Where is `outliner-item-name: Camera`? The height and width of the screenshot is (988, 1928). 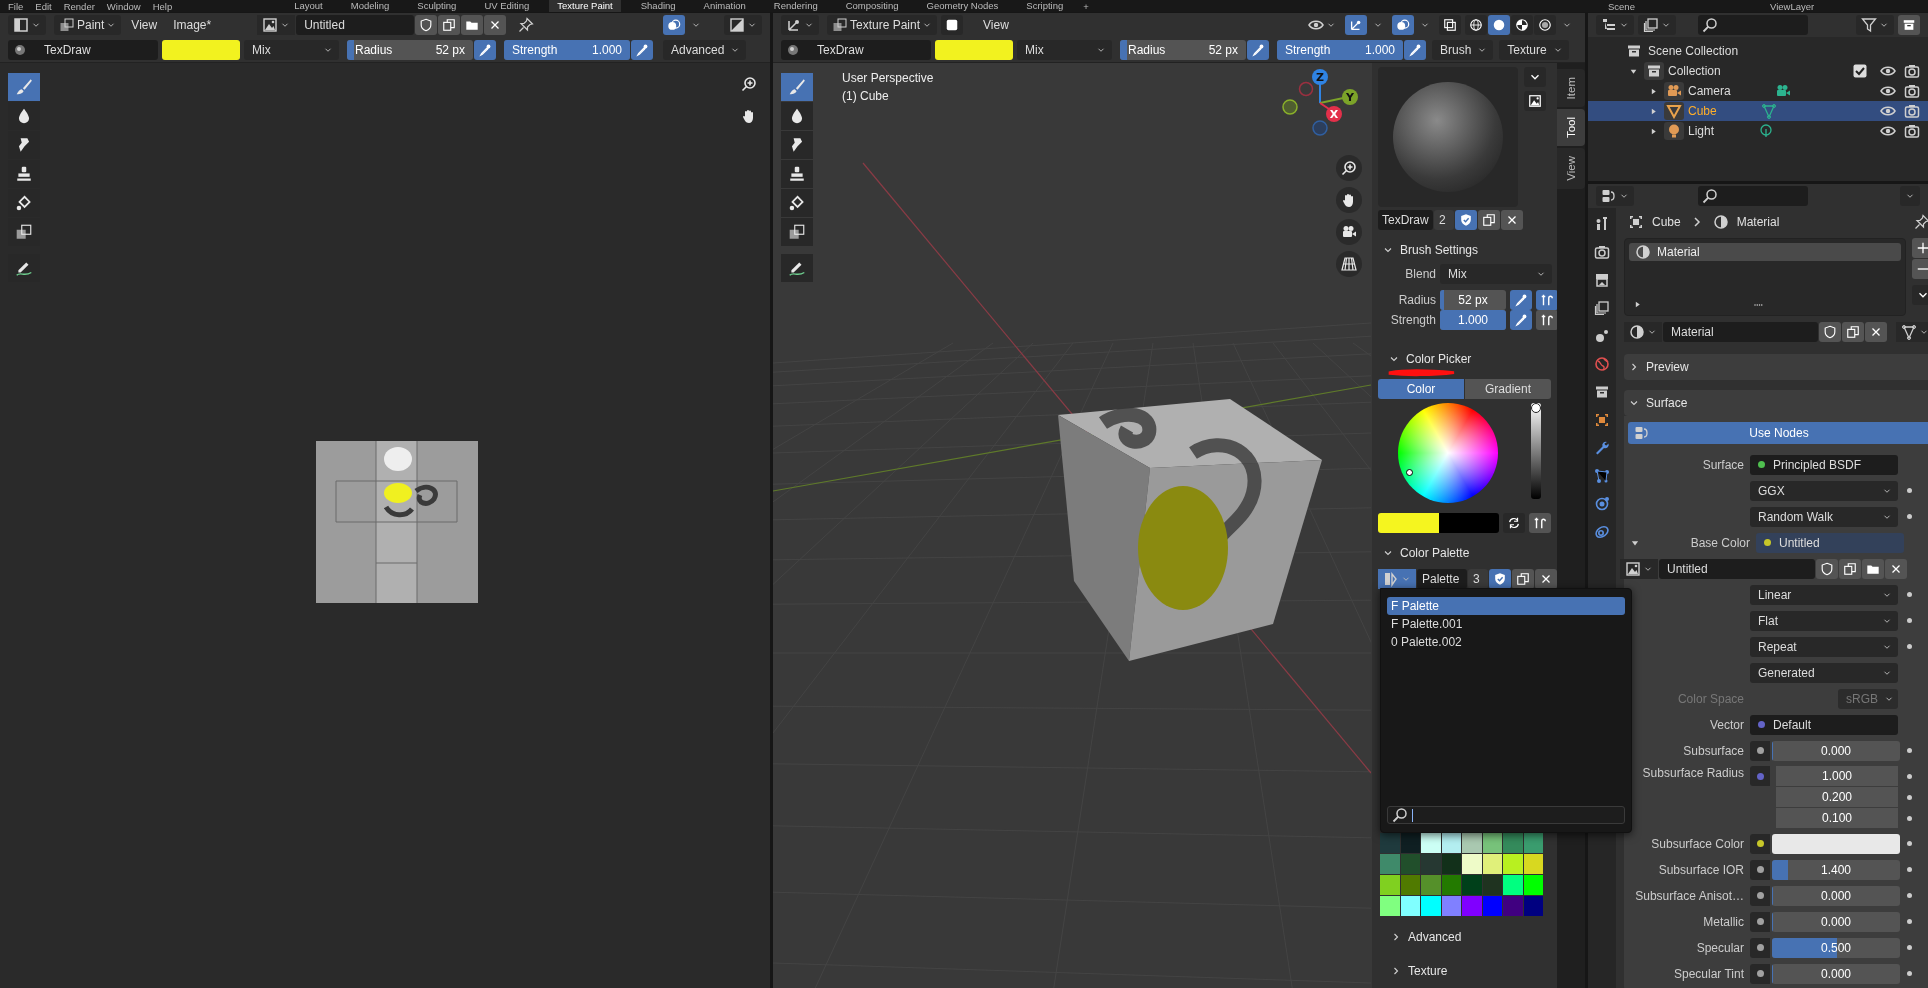 outliner-item-name: Camera is located at coordinates (1709, 91).